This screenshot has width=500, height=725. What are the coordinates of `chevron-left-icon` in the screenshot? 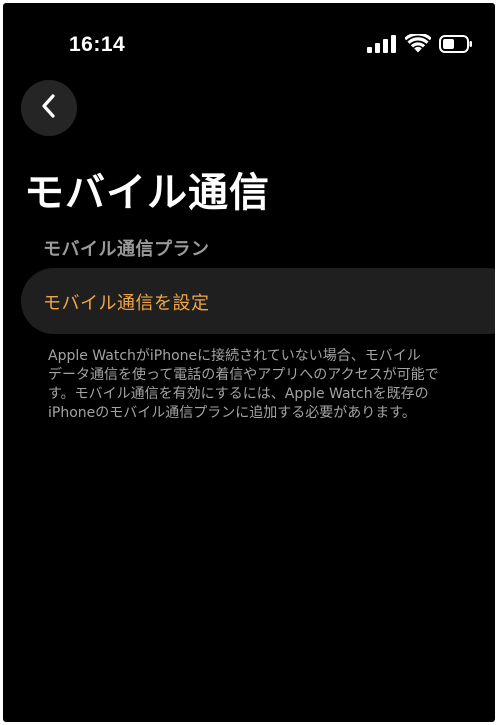 It's located at (49, 108).